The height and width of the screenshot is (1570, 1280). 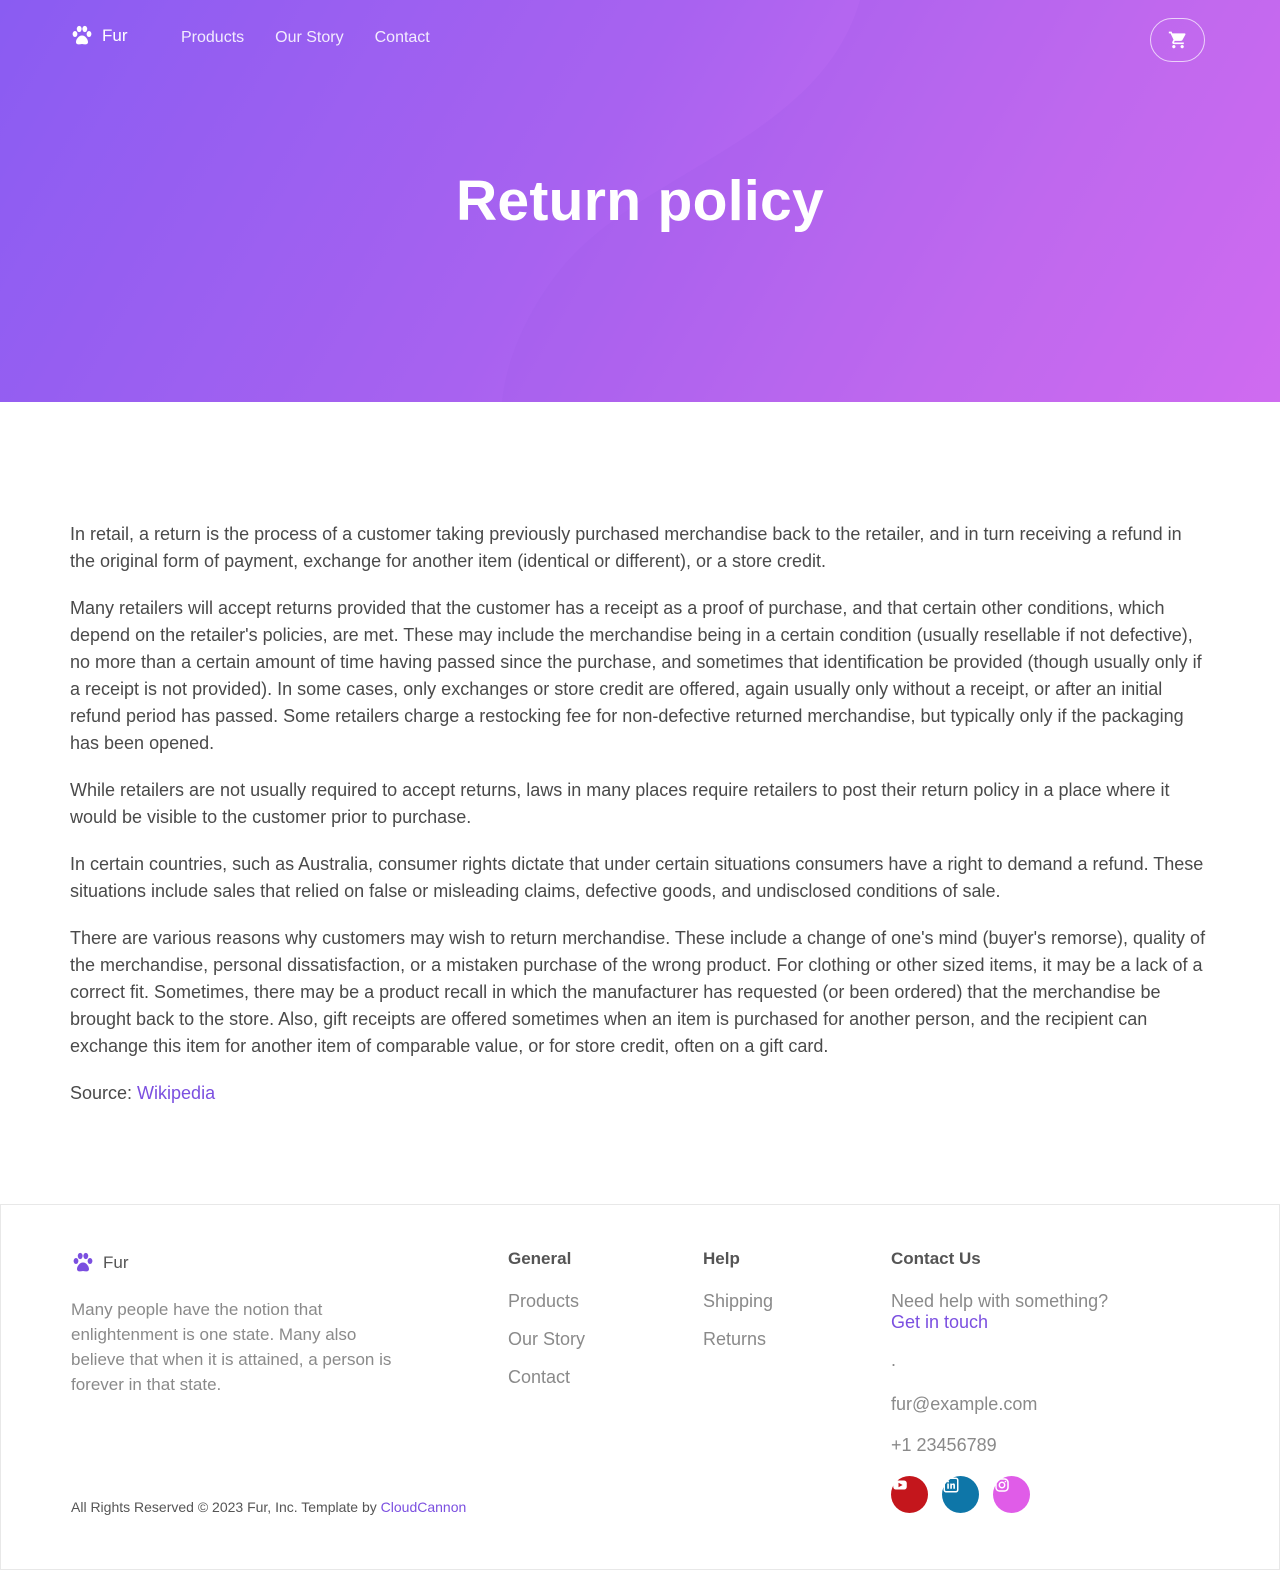 I want to click on linkedin-icon, so click(x=951, y=1485).